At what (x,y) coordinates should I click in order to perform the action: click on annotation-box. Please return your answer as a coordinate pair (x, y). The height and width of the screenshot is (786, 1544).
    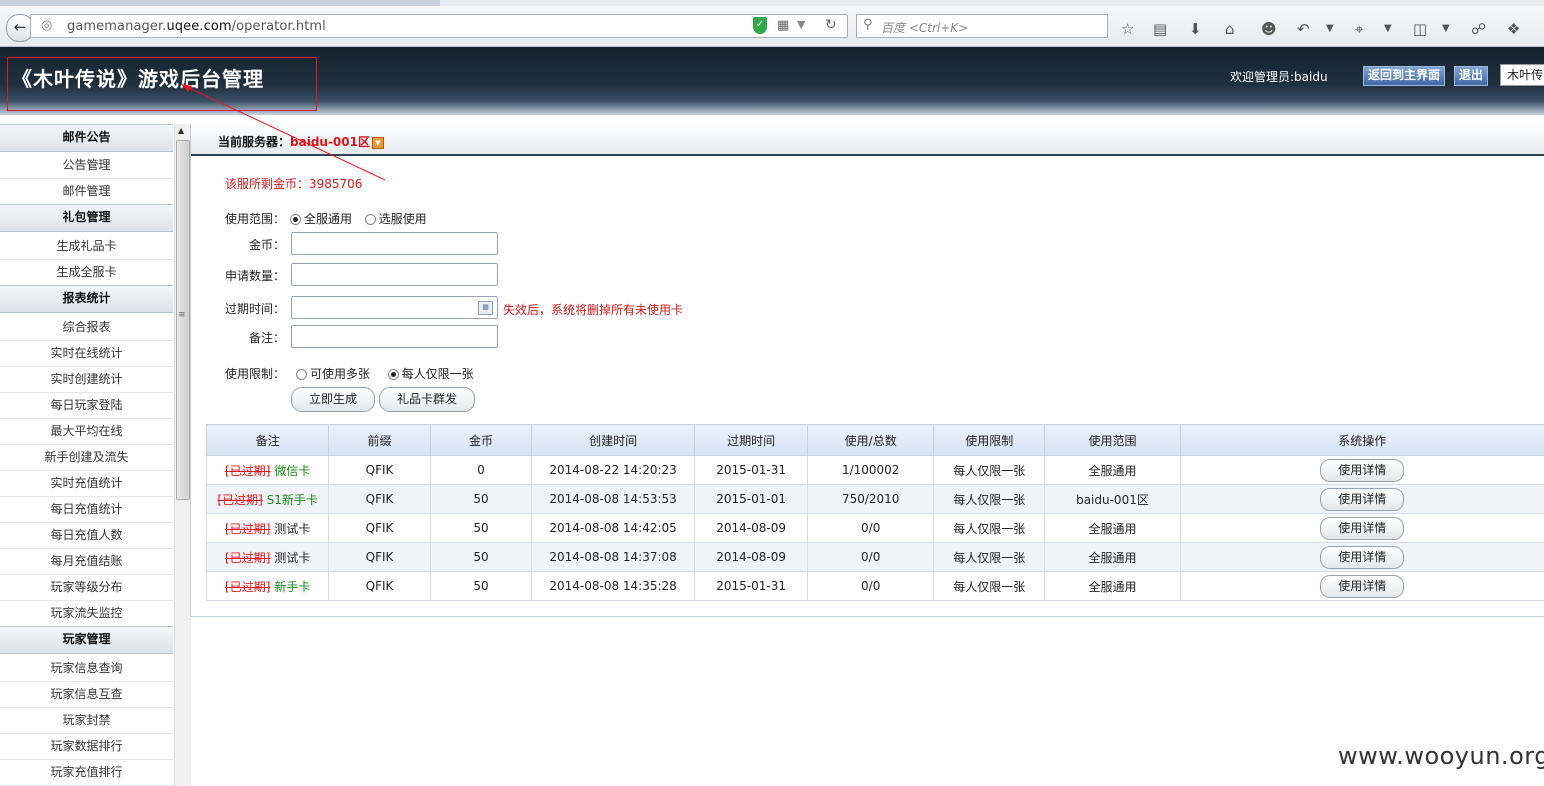
    Looking at the image, I should click on (162, 84).